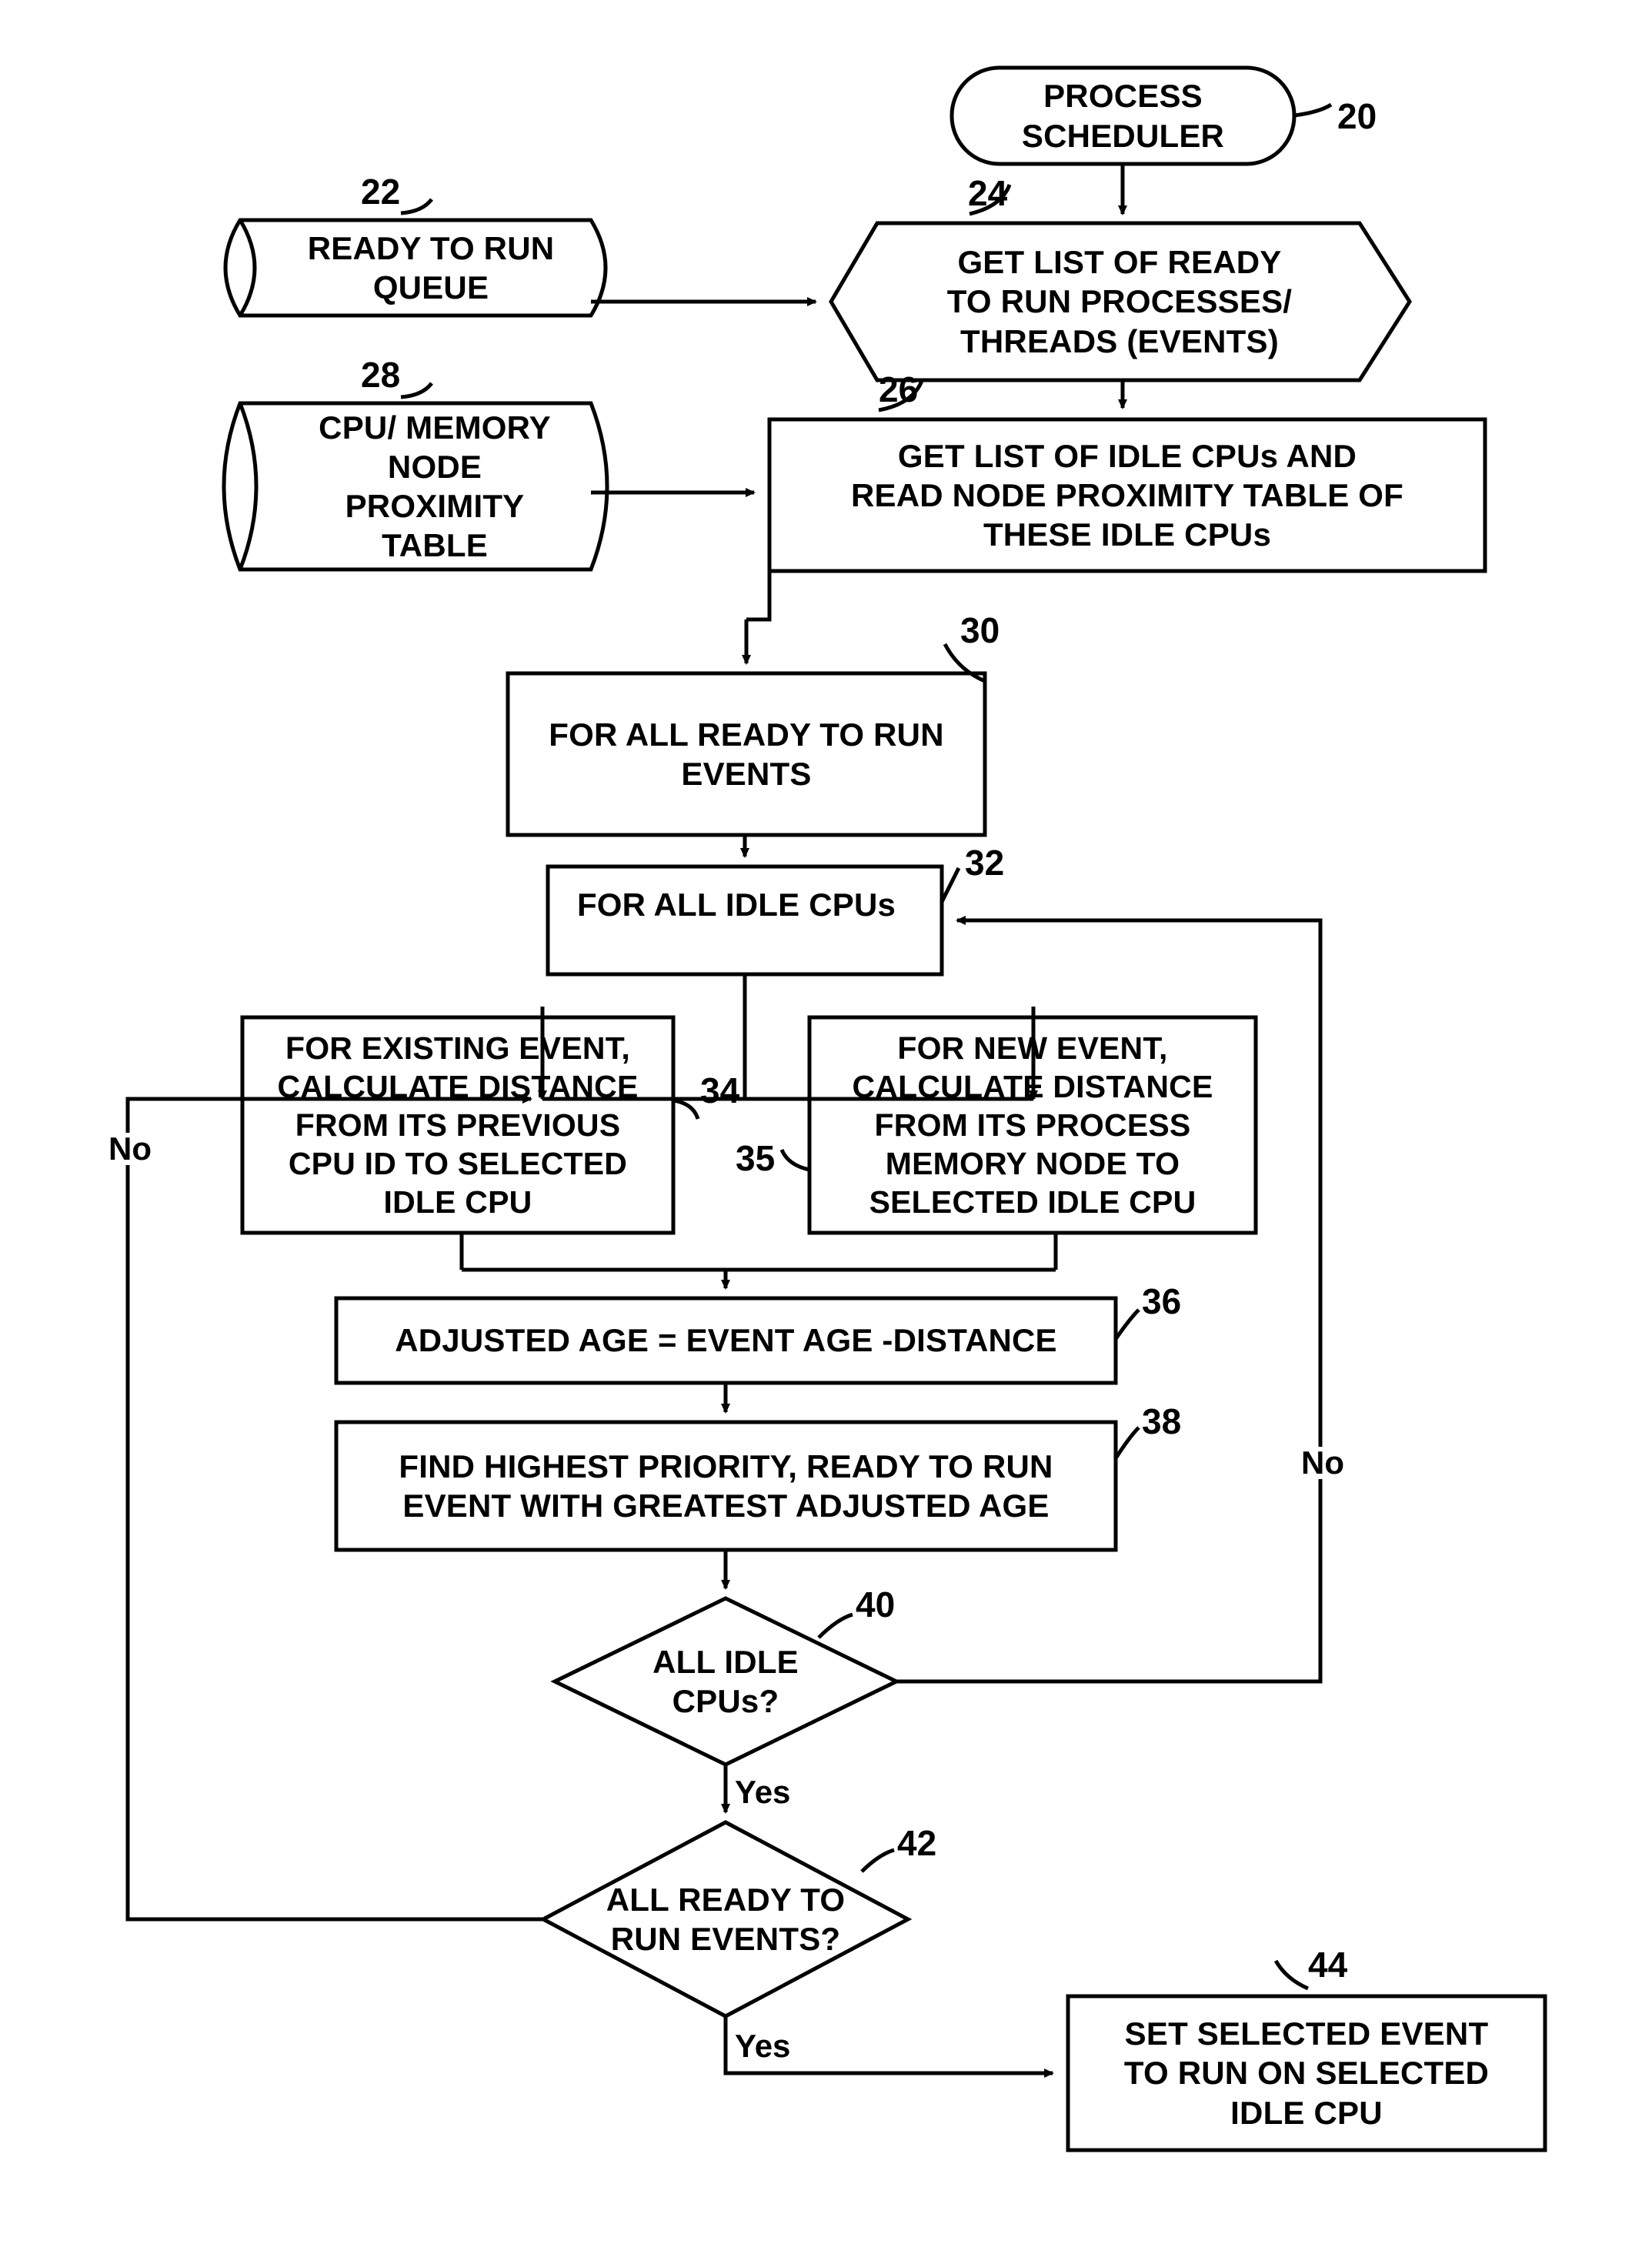 The height and width of the screenshot is (2264, 1652). I want to click on ref-number-34: 34, so click(720, 1090).